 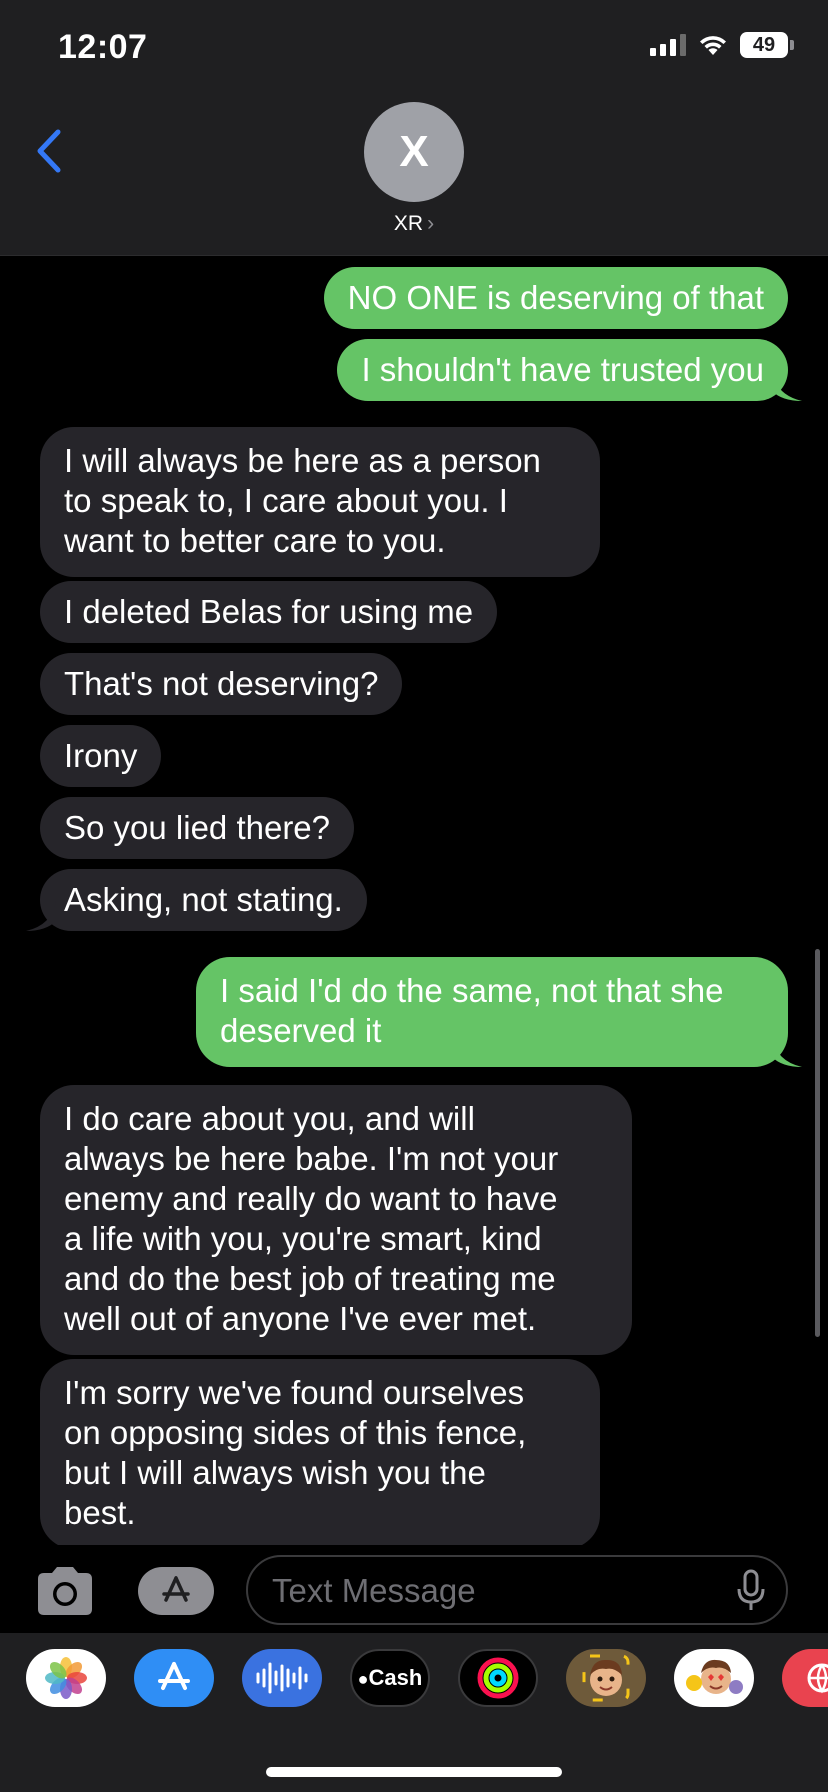 I want to click on camera-icon, so click(x=65, y=1591).